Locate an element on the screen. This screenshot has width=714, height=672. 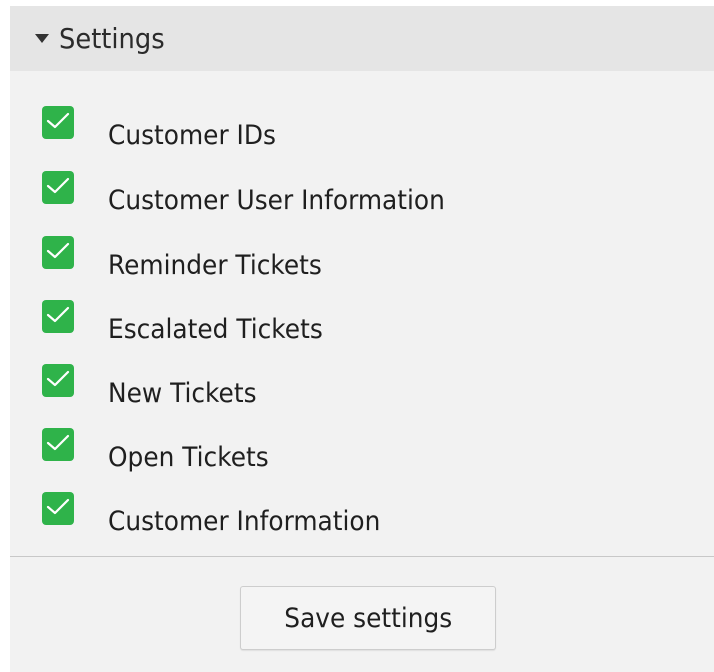
setting-label: Customer Information is located at coordinates (244, 521).